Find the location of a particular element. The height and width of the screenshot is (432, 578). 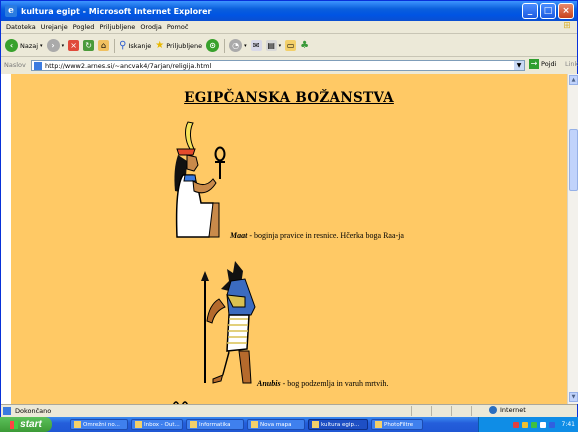

stop-icon: × is located at coordinates (74, 45).